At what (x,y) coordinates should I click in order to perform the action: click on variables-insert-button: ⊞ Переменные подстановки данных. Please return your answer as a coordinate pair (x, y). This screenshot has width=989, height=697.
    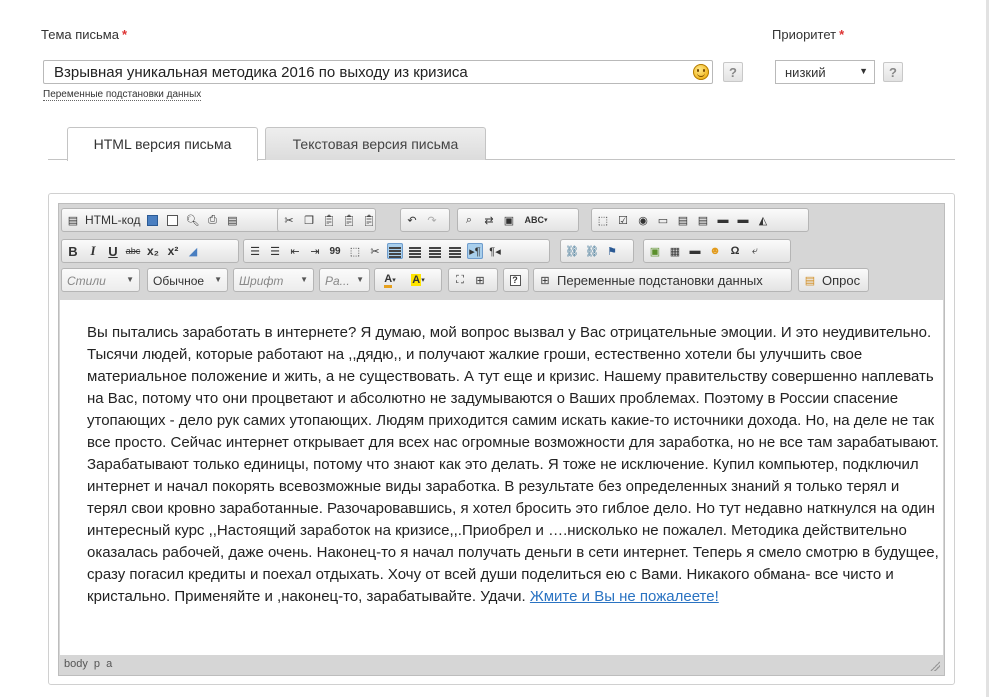
    Looking at the image, I should click on (662, 280).